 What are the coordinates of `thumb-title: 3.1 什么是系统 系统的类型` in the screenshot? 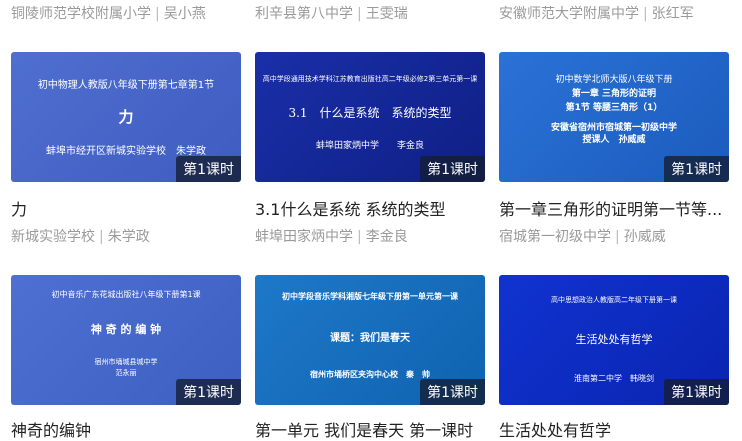 It's located at (370, 113).